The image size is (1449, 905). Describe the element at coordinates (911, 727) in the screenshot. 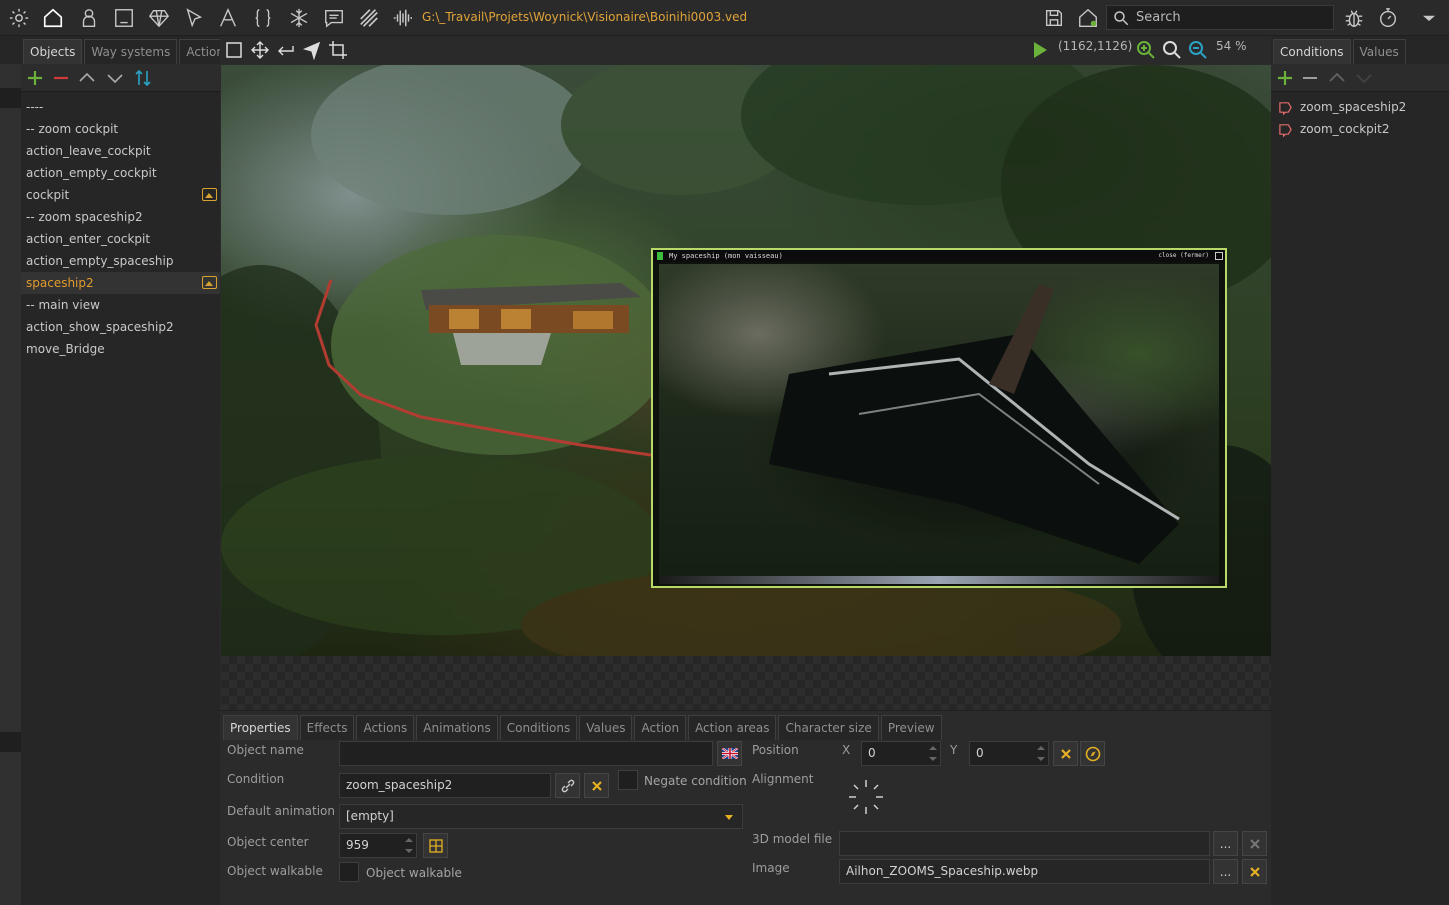

I see `tab-preview: Preview` at that location.